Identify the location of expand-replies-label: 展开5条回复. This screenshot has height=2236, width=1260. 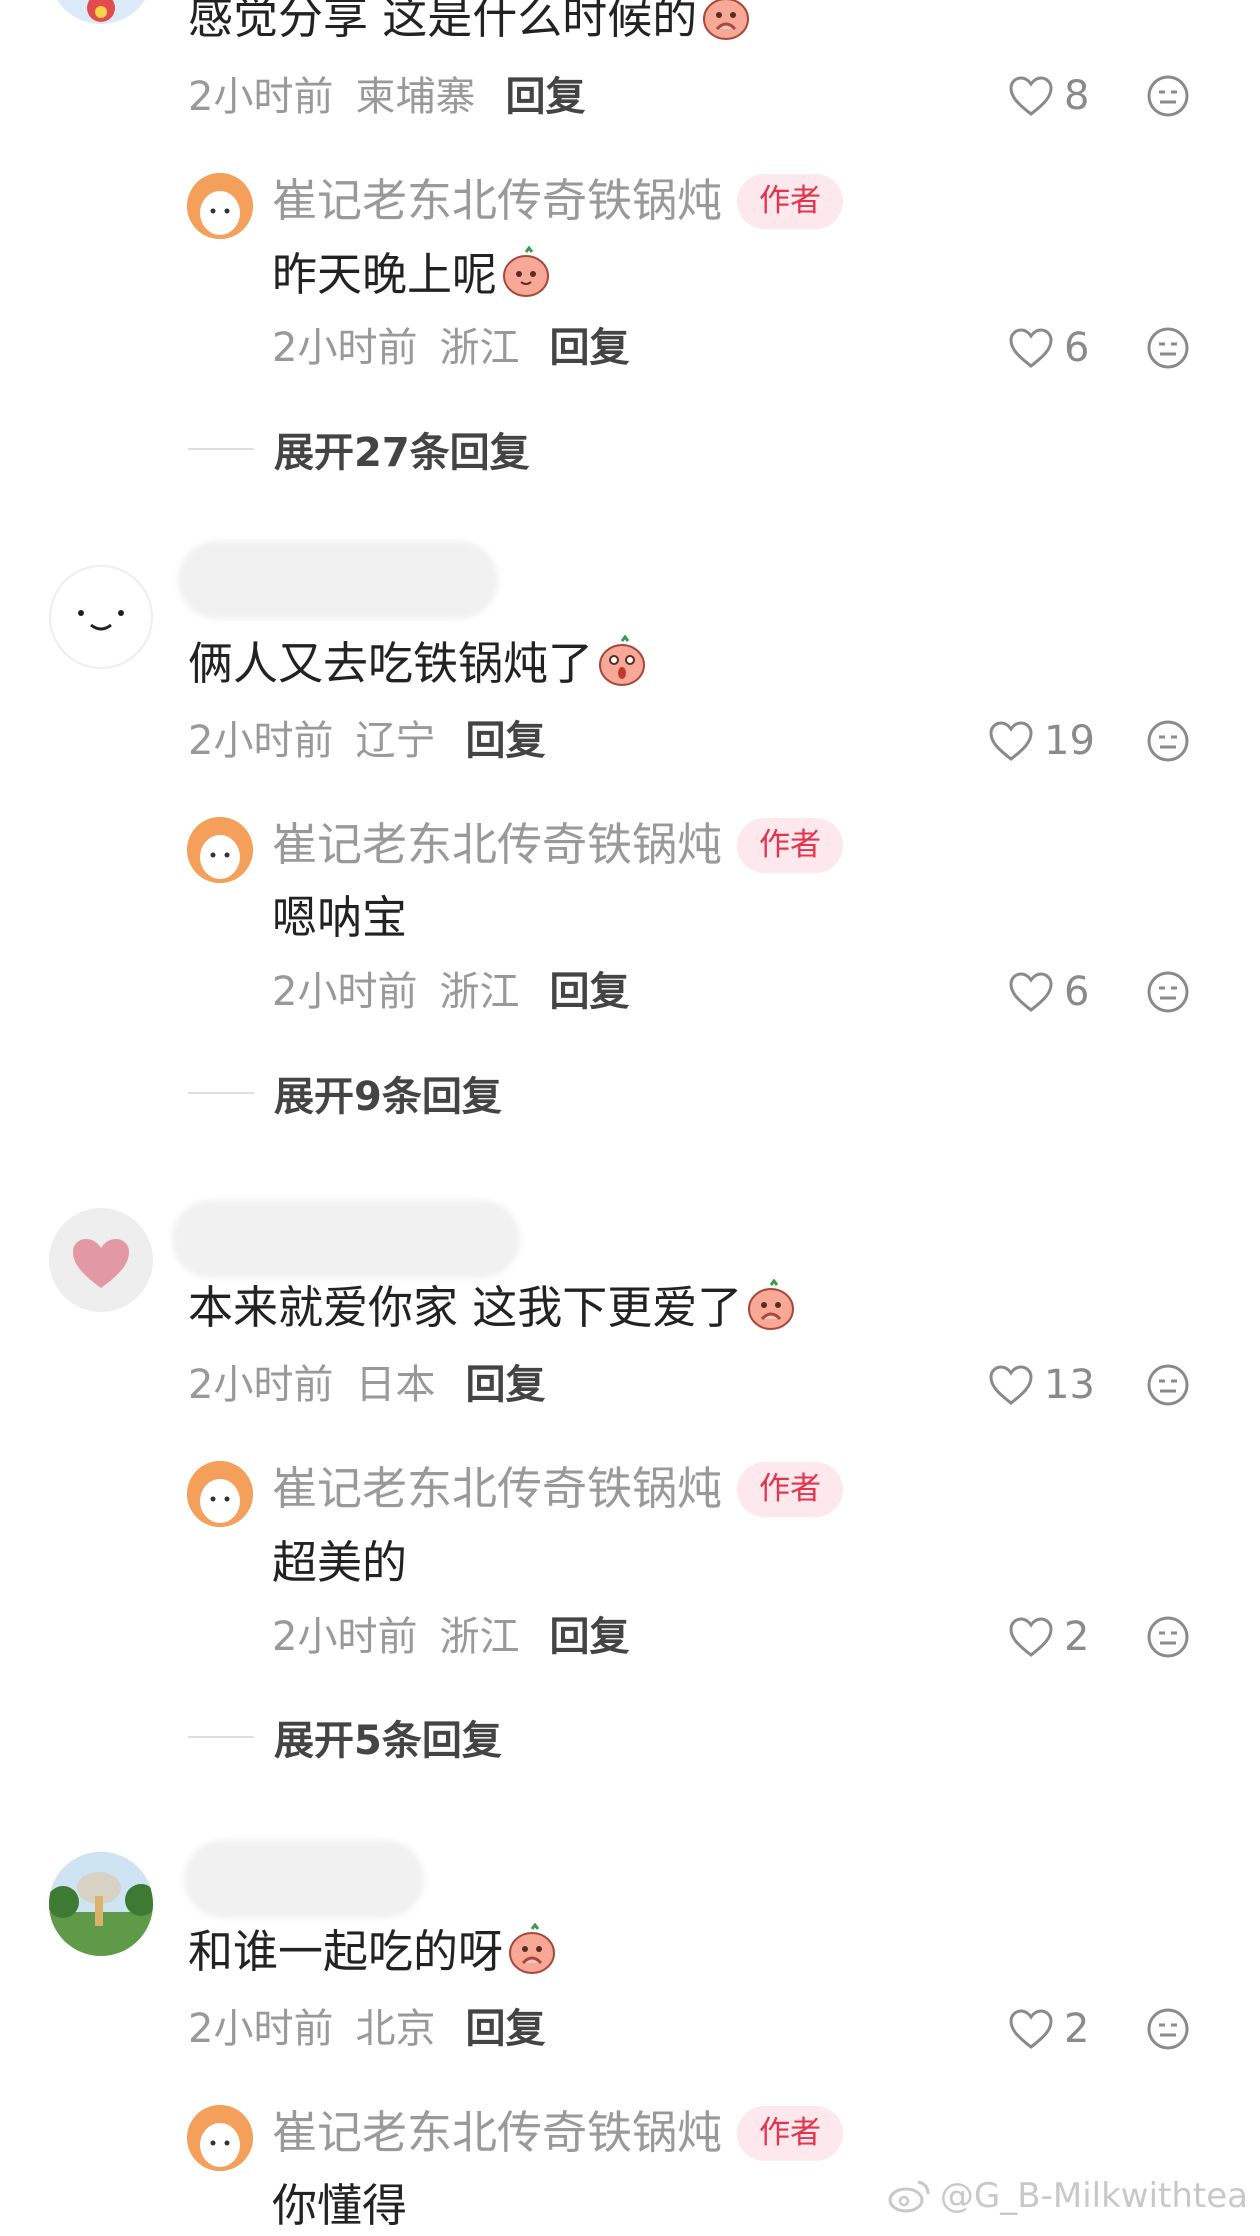
(388, 1741).